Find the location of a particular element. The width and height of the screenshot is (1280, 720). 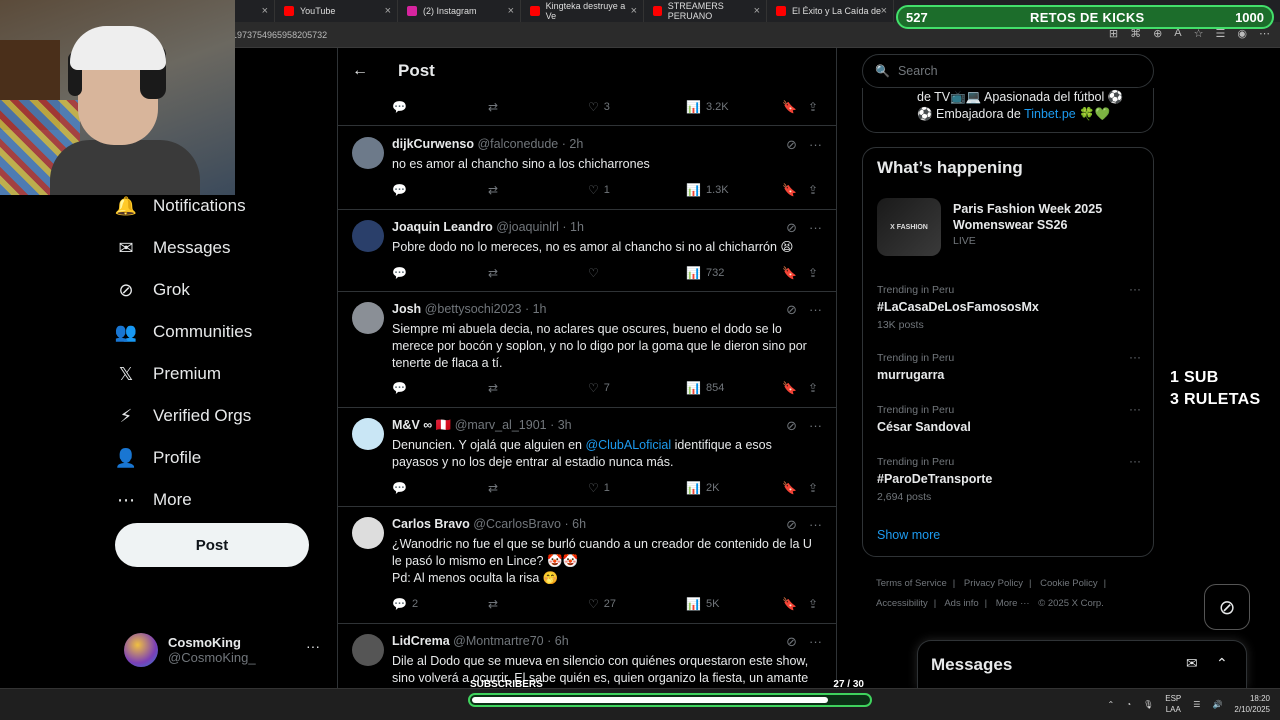

views-button: 📊 5K is located at coordinates (702, 604).